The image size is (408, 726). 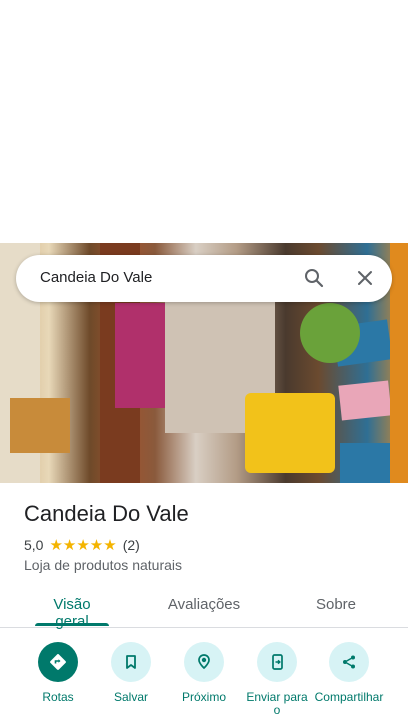 I want to click on bookmark-icon, so click(x=131, y=662).